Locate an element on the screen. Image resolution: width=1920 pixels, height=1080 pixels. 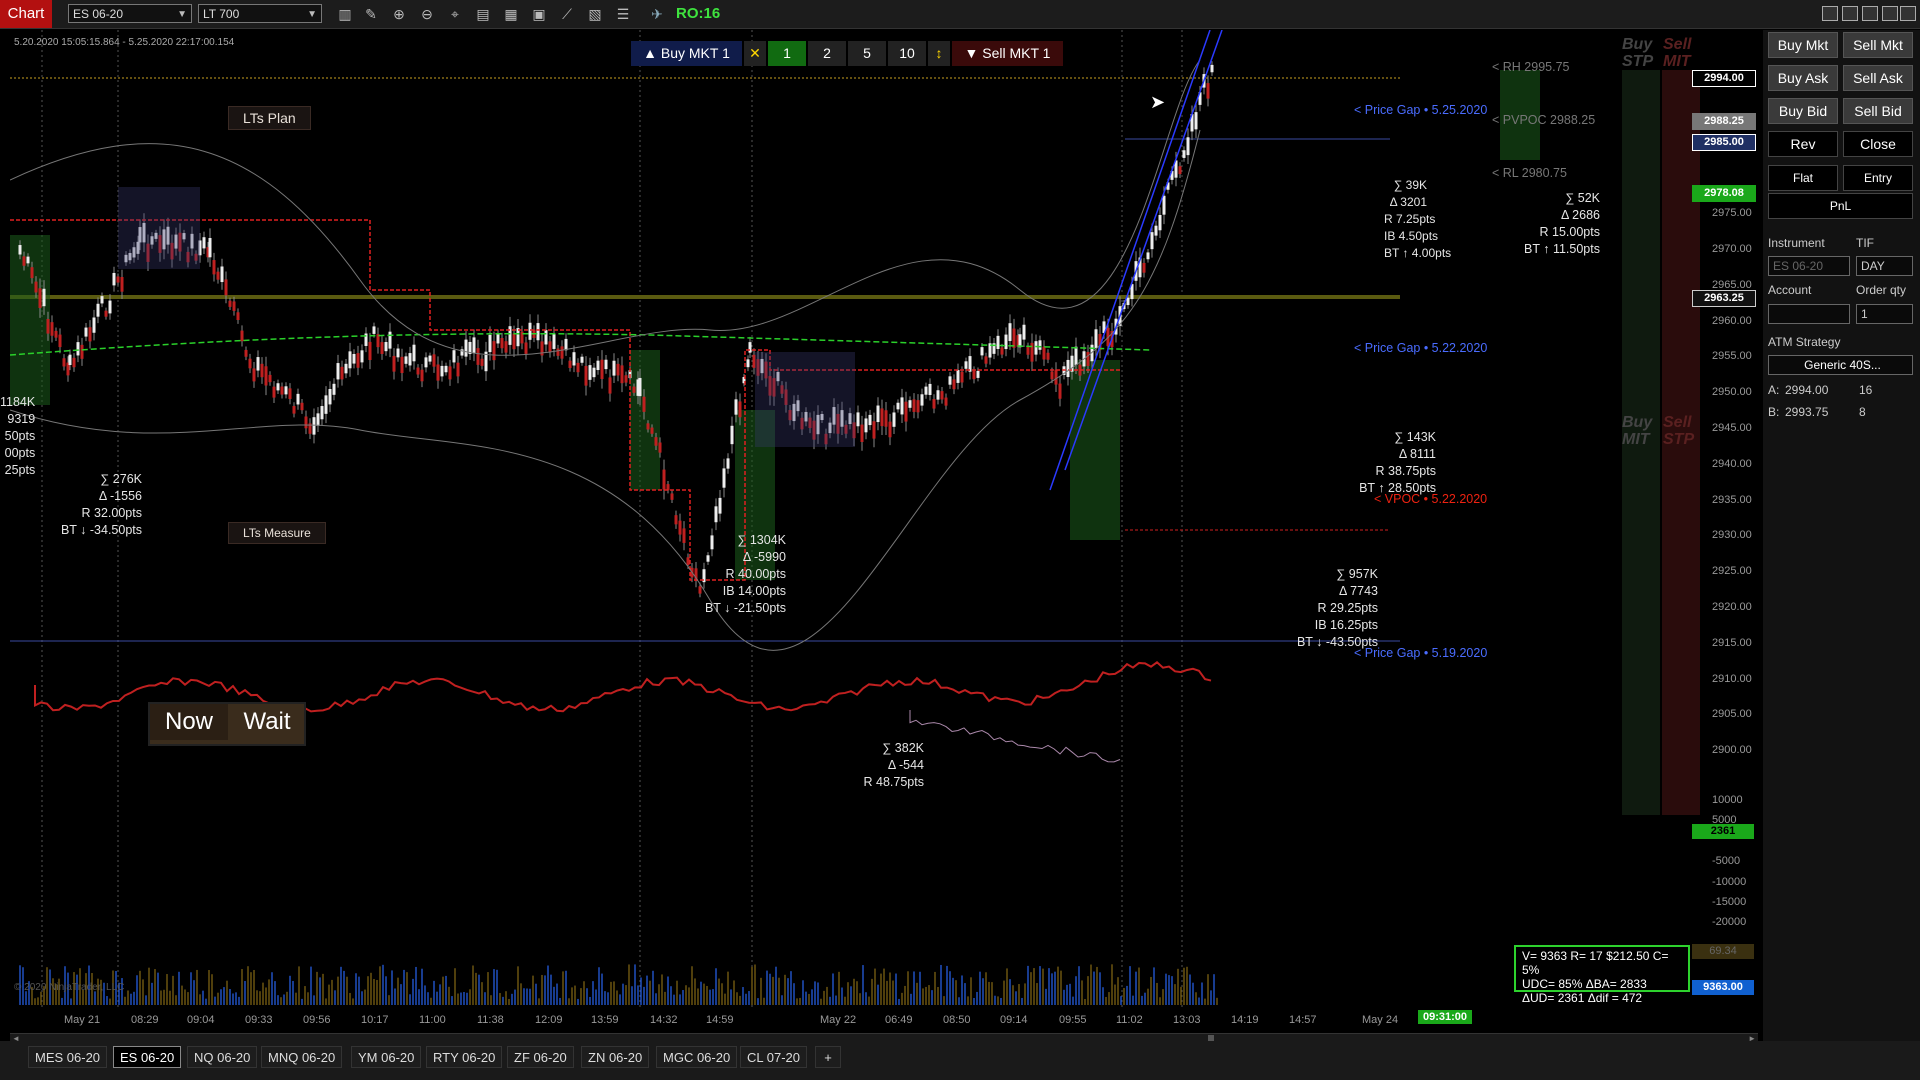
instrument-select: ES 06-20 is located at coordinates (1809, 266).